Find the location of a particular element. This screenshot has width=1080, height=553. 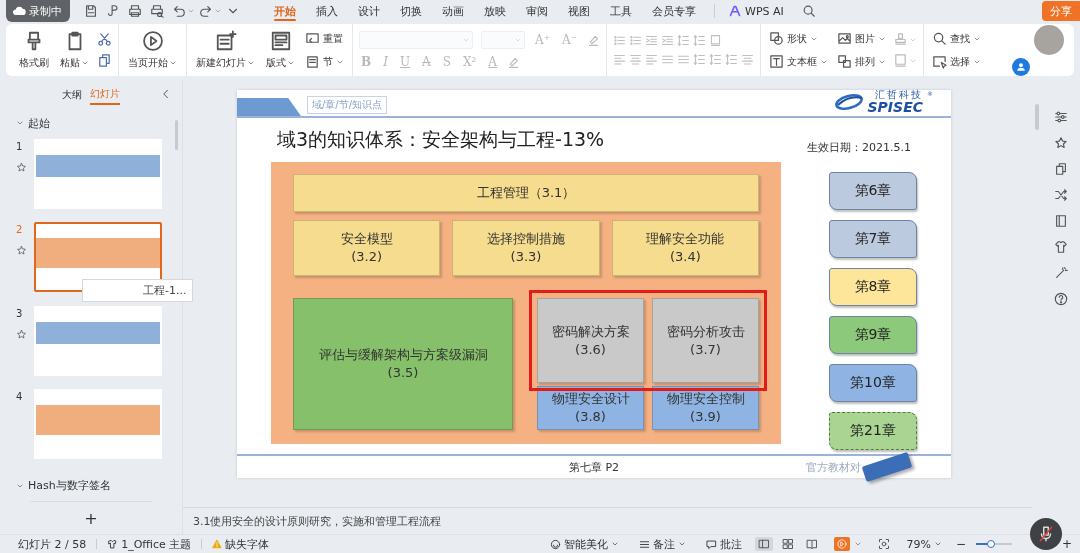

stamp-icon is located at coordinates (900, 39).